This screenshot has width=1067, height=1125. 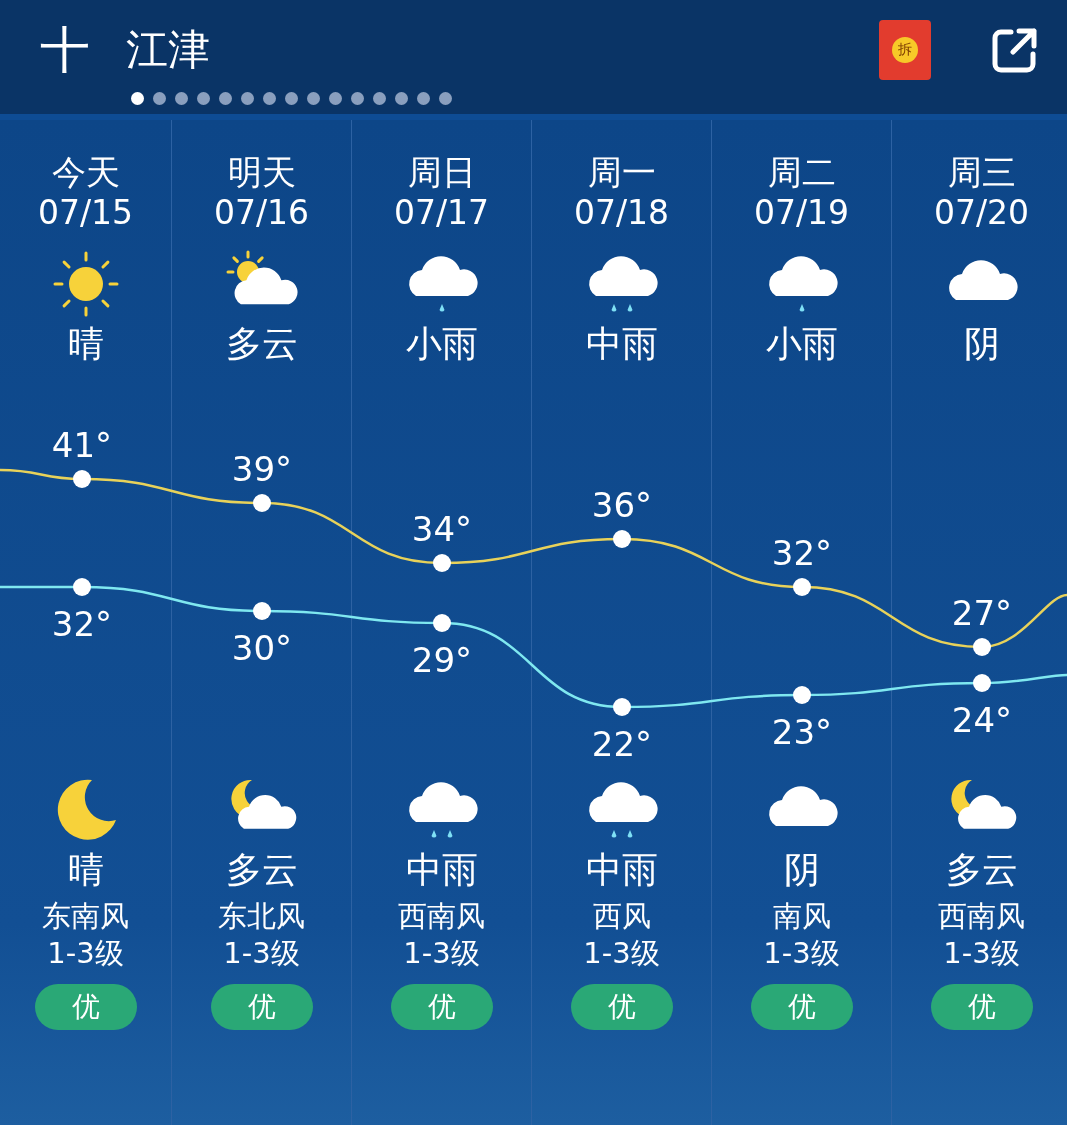 What do you see at coordinates (261, 916) in the screenshot?
I see `wind-direction: 东北风` at bounding box center [261, 916].